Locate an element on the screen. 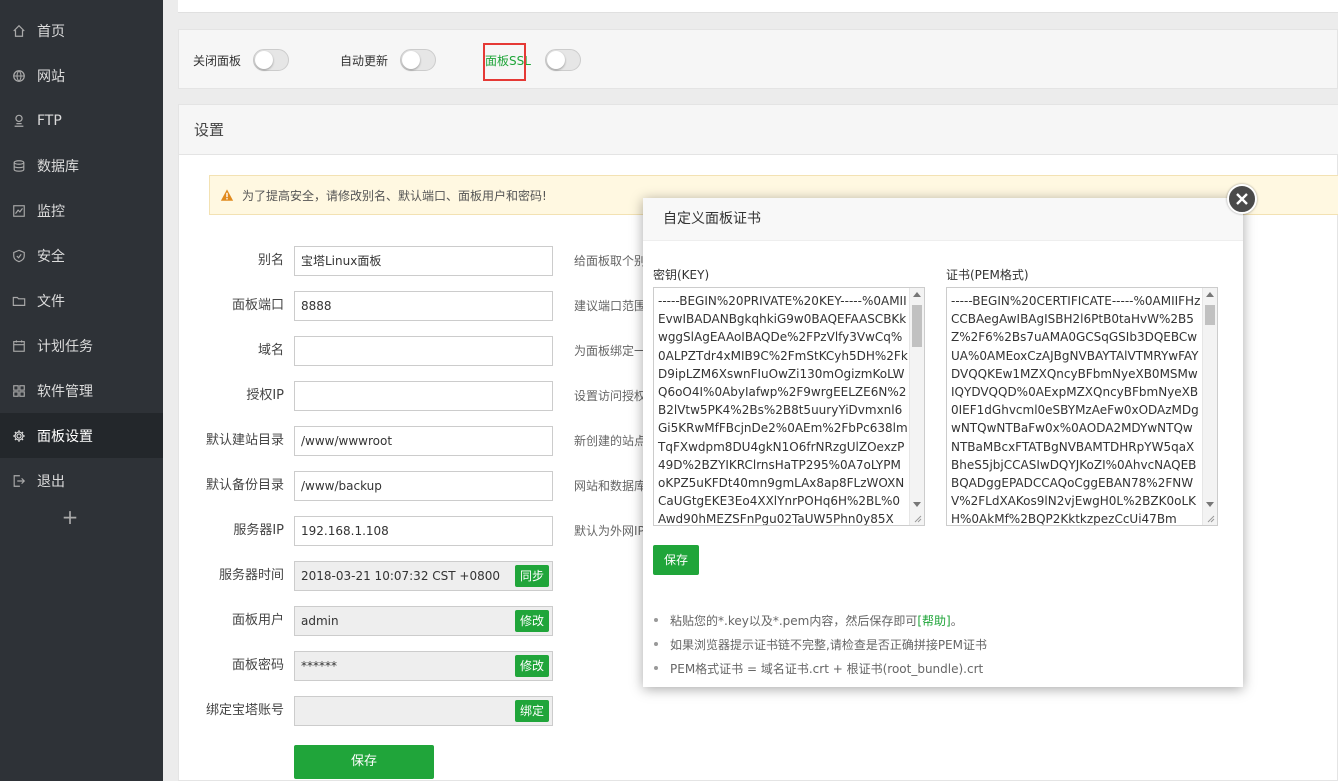 The height and width of the screenshot is (781, 1338). sidebar-item-label: FTP is located at coordinates (49, 120).